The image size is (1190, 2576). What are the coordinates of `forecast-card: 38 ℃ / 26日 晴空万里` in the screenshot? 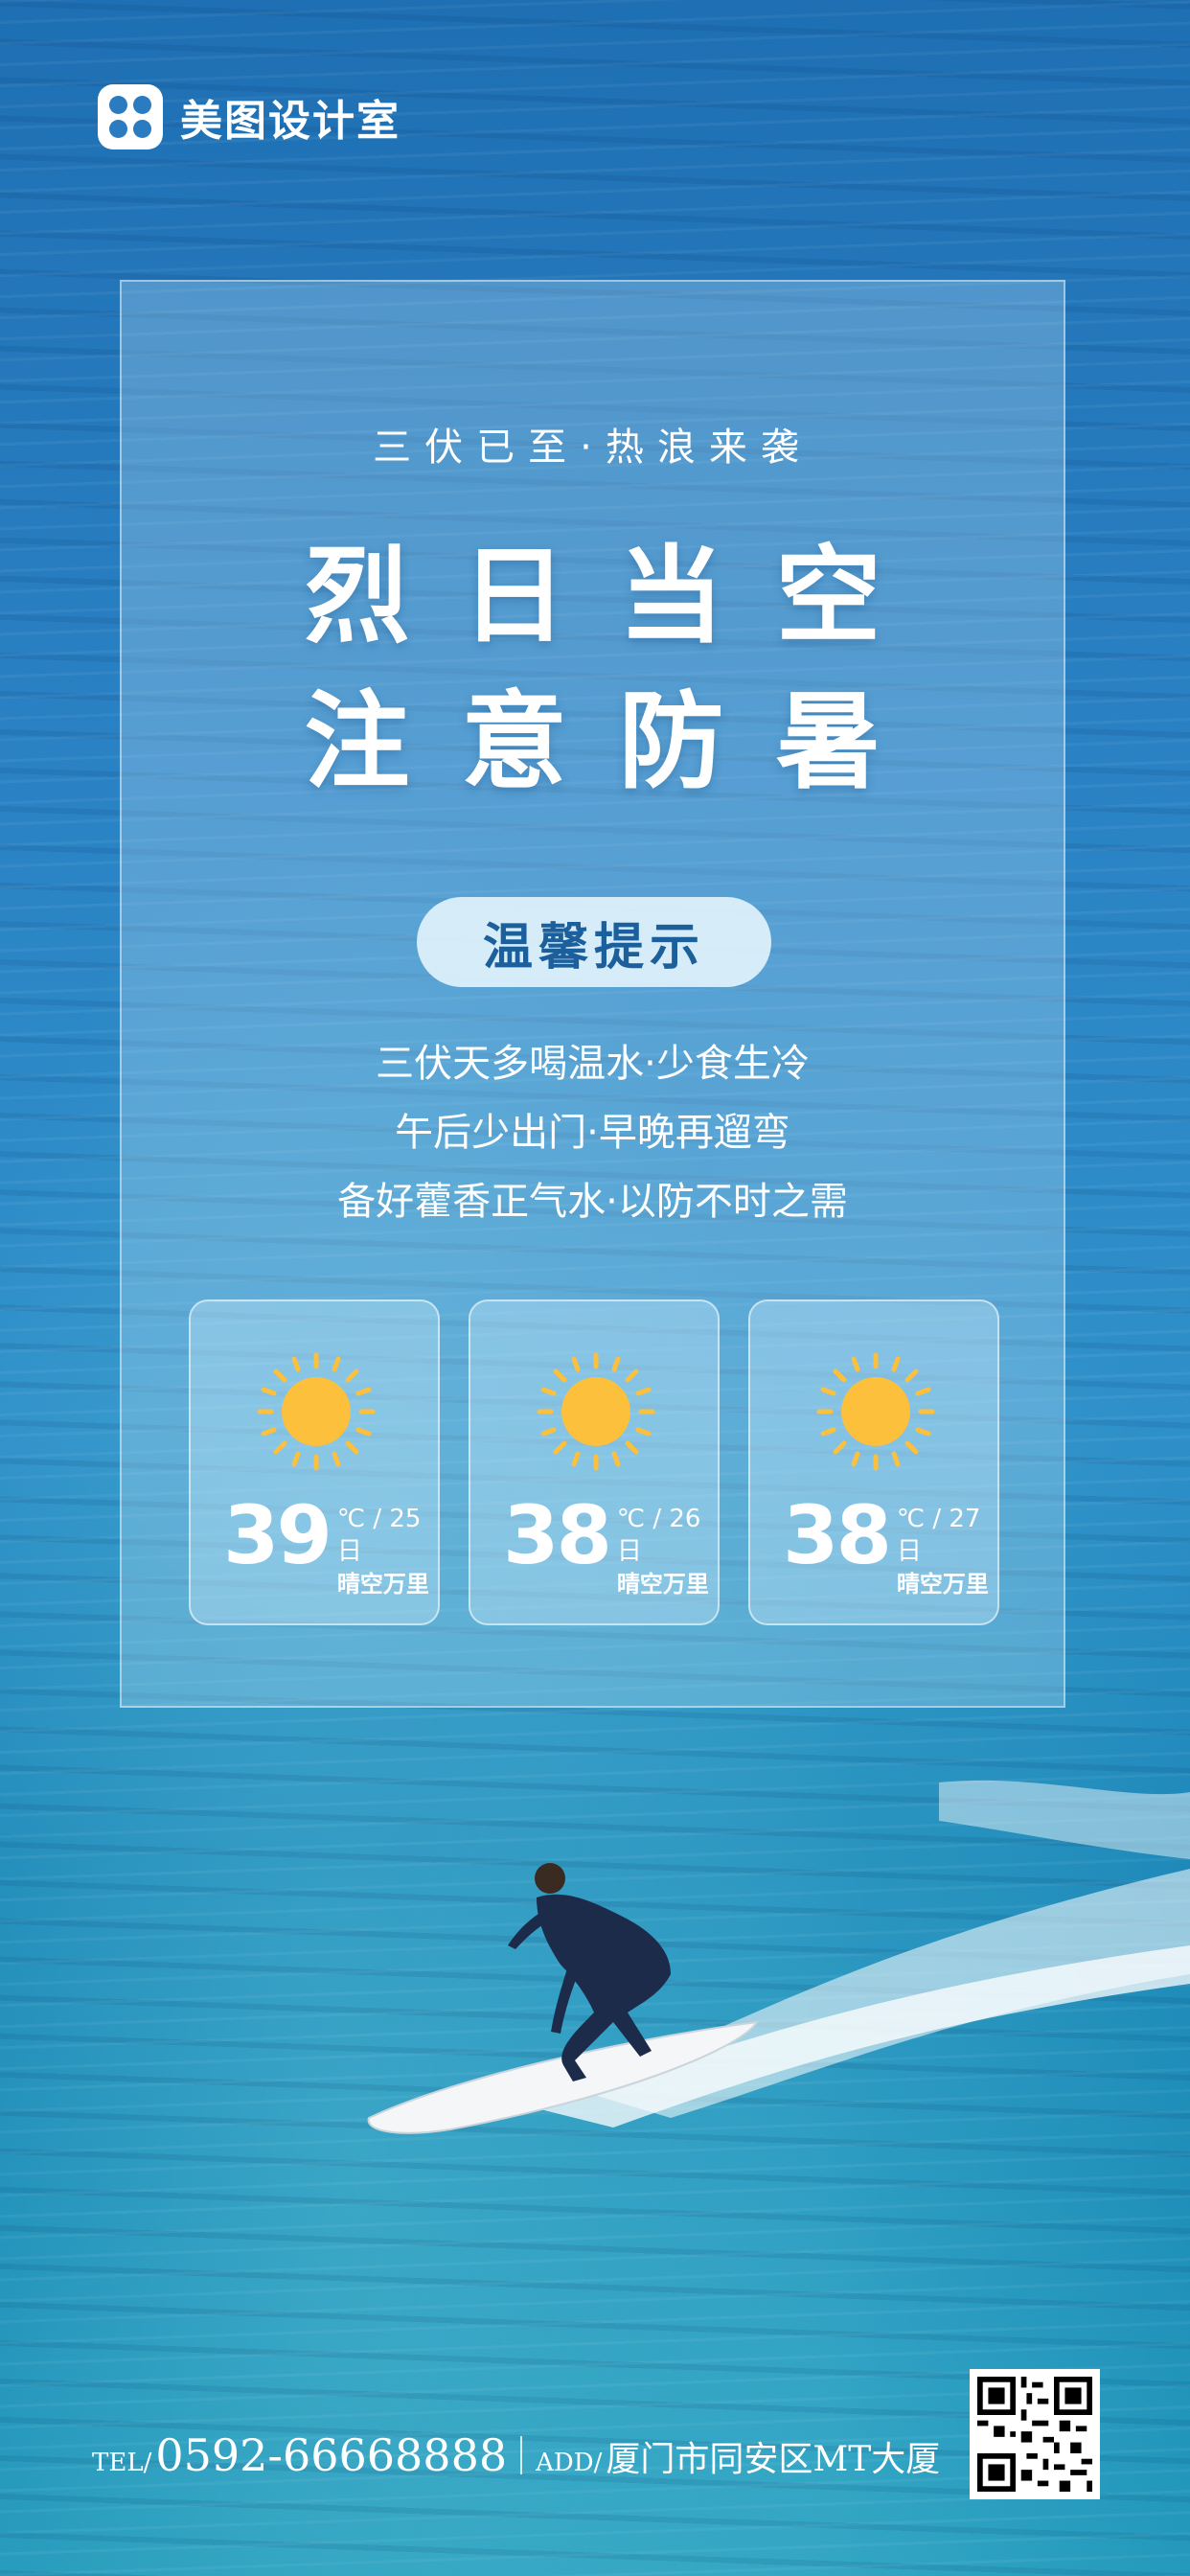 It's located at (594, 1462).